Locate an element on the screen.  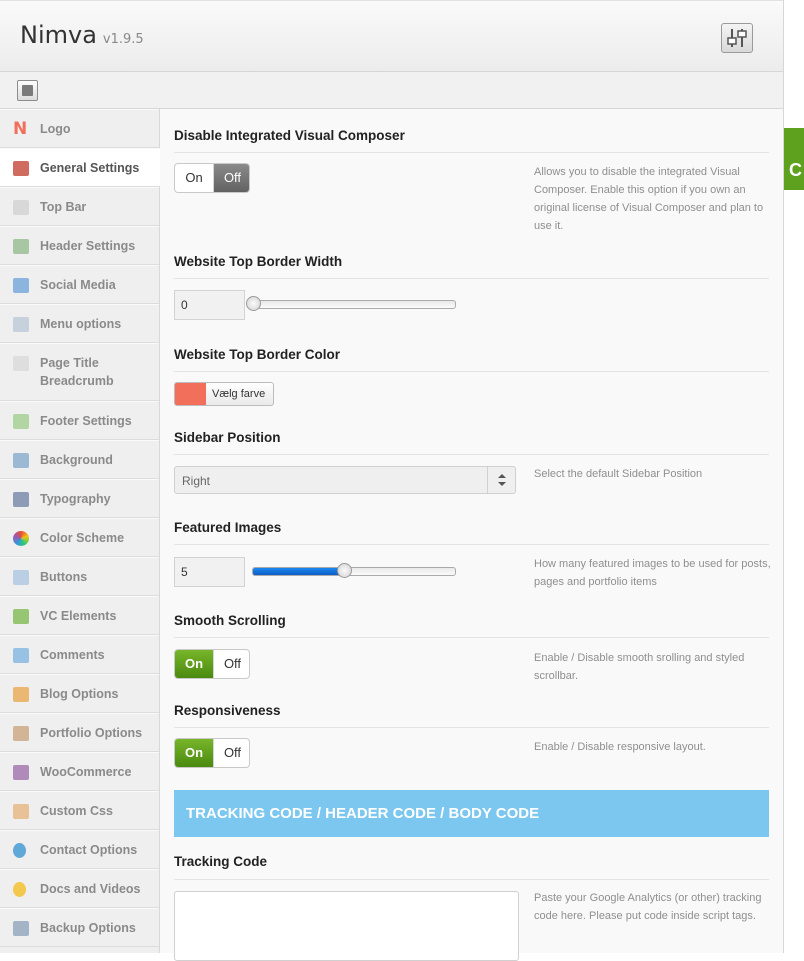
featured-images-slider is located at coordinates (354, 570).